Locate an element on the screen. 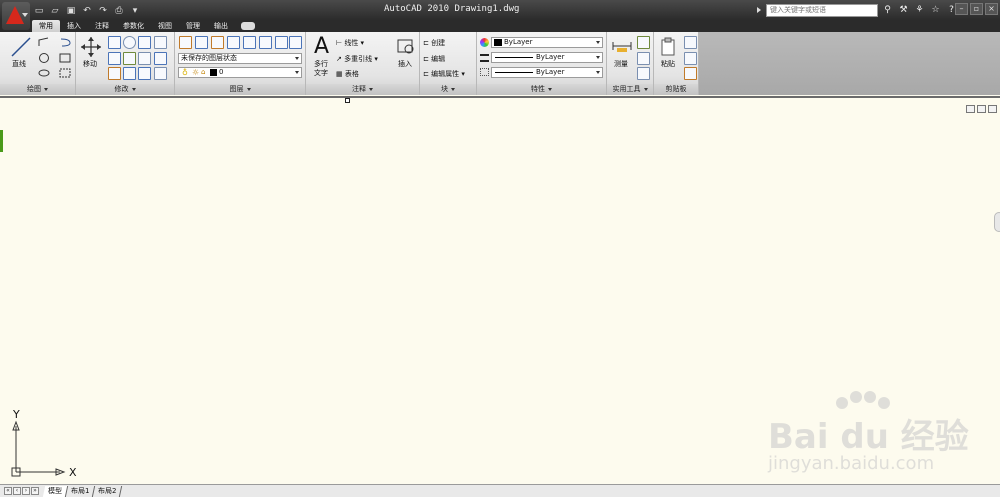 The image size is (1000, 497). communication-icon: ⚘ is located at coordinates (919, 10).